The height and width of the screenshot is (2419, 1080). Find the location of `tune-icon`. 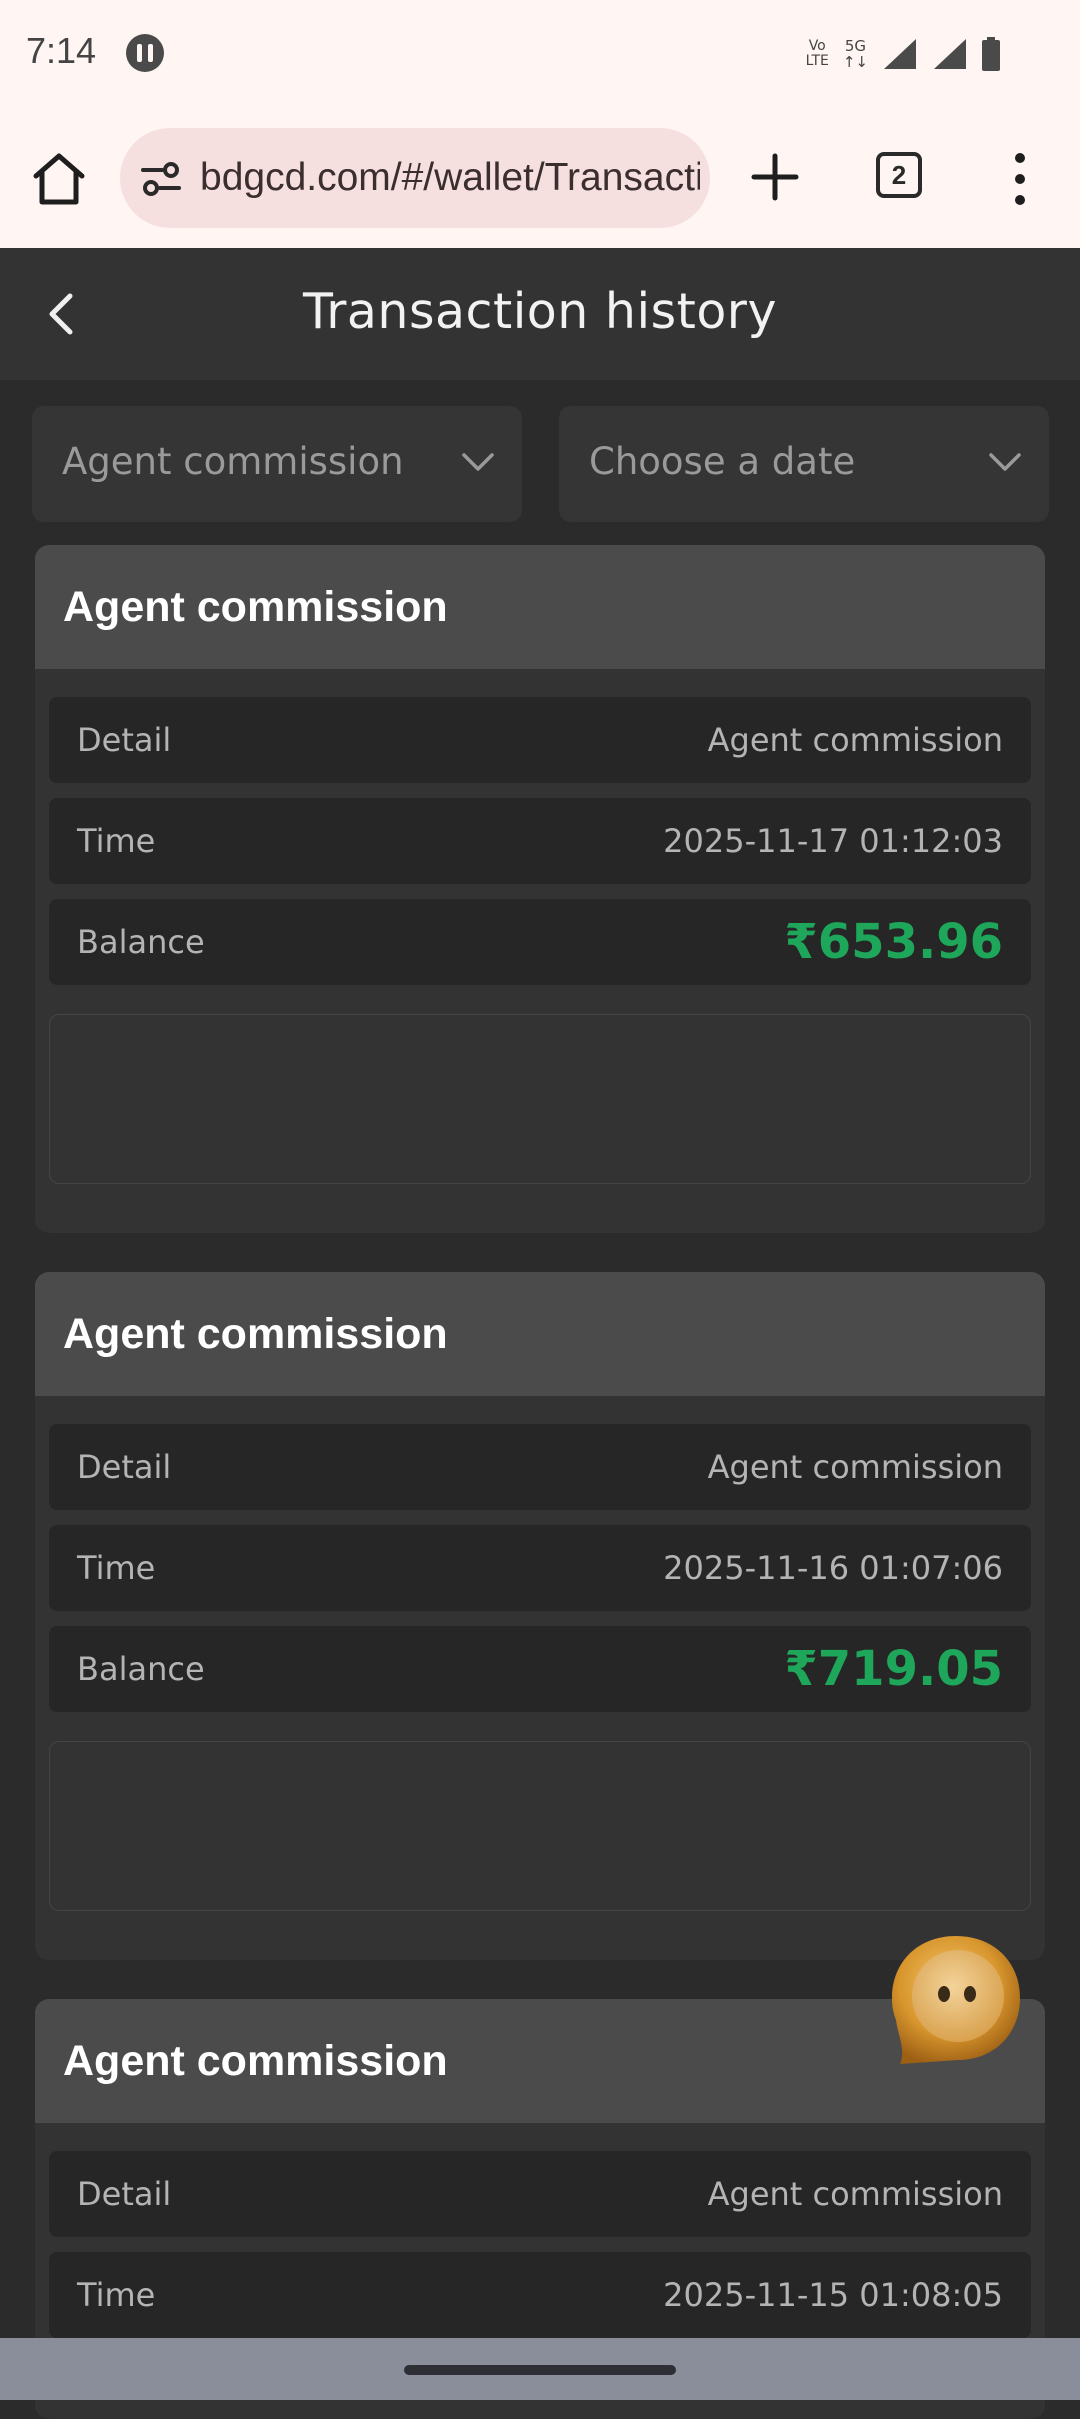

tune-icon is located at coordinates (161, 179).